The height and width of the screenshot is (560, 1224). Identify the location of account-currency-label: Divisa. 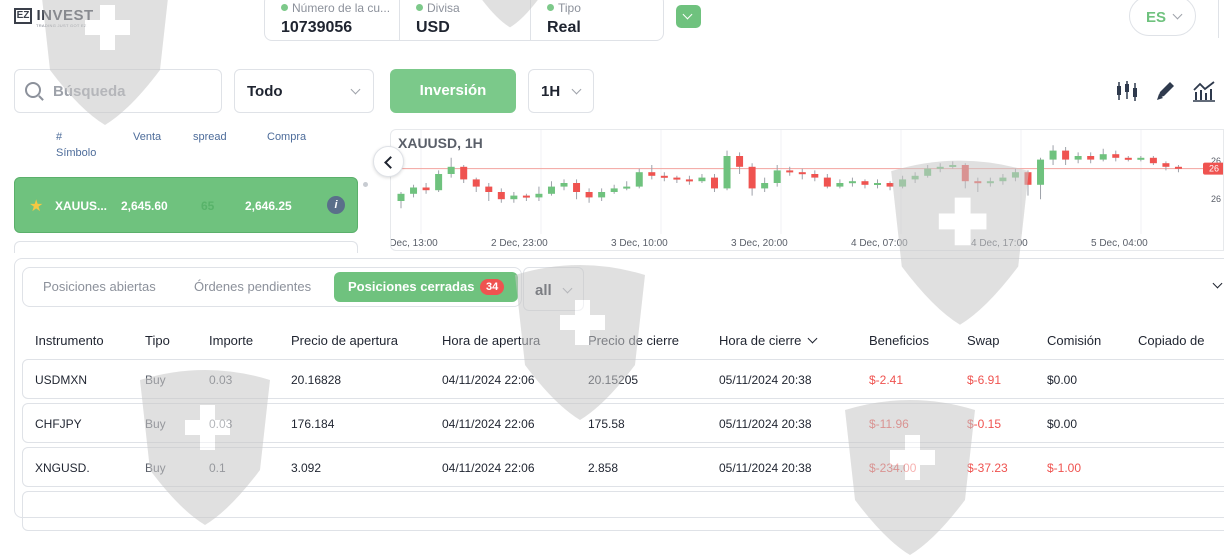
(443, 8).